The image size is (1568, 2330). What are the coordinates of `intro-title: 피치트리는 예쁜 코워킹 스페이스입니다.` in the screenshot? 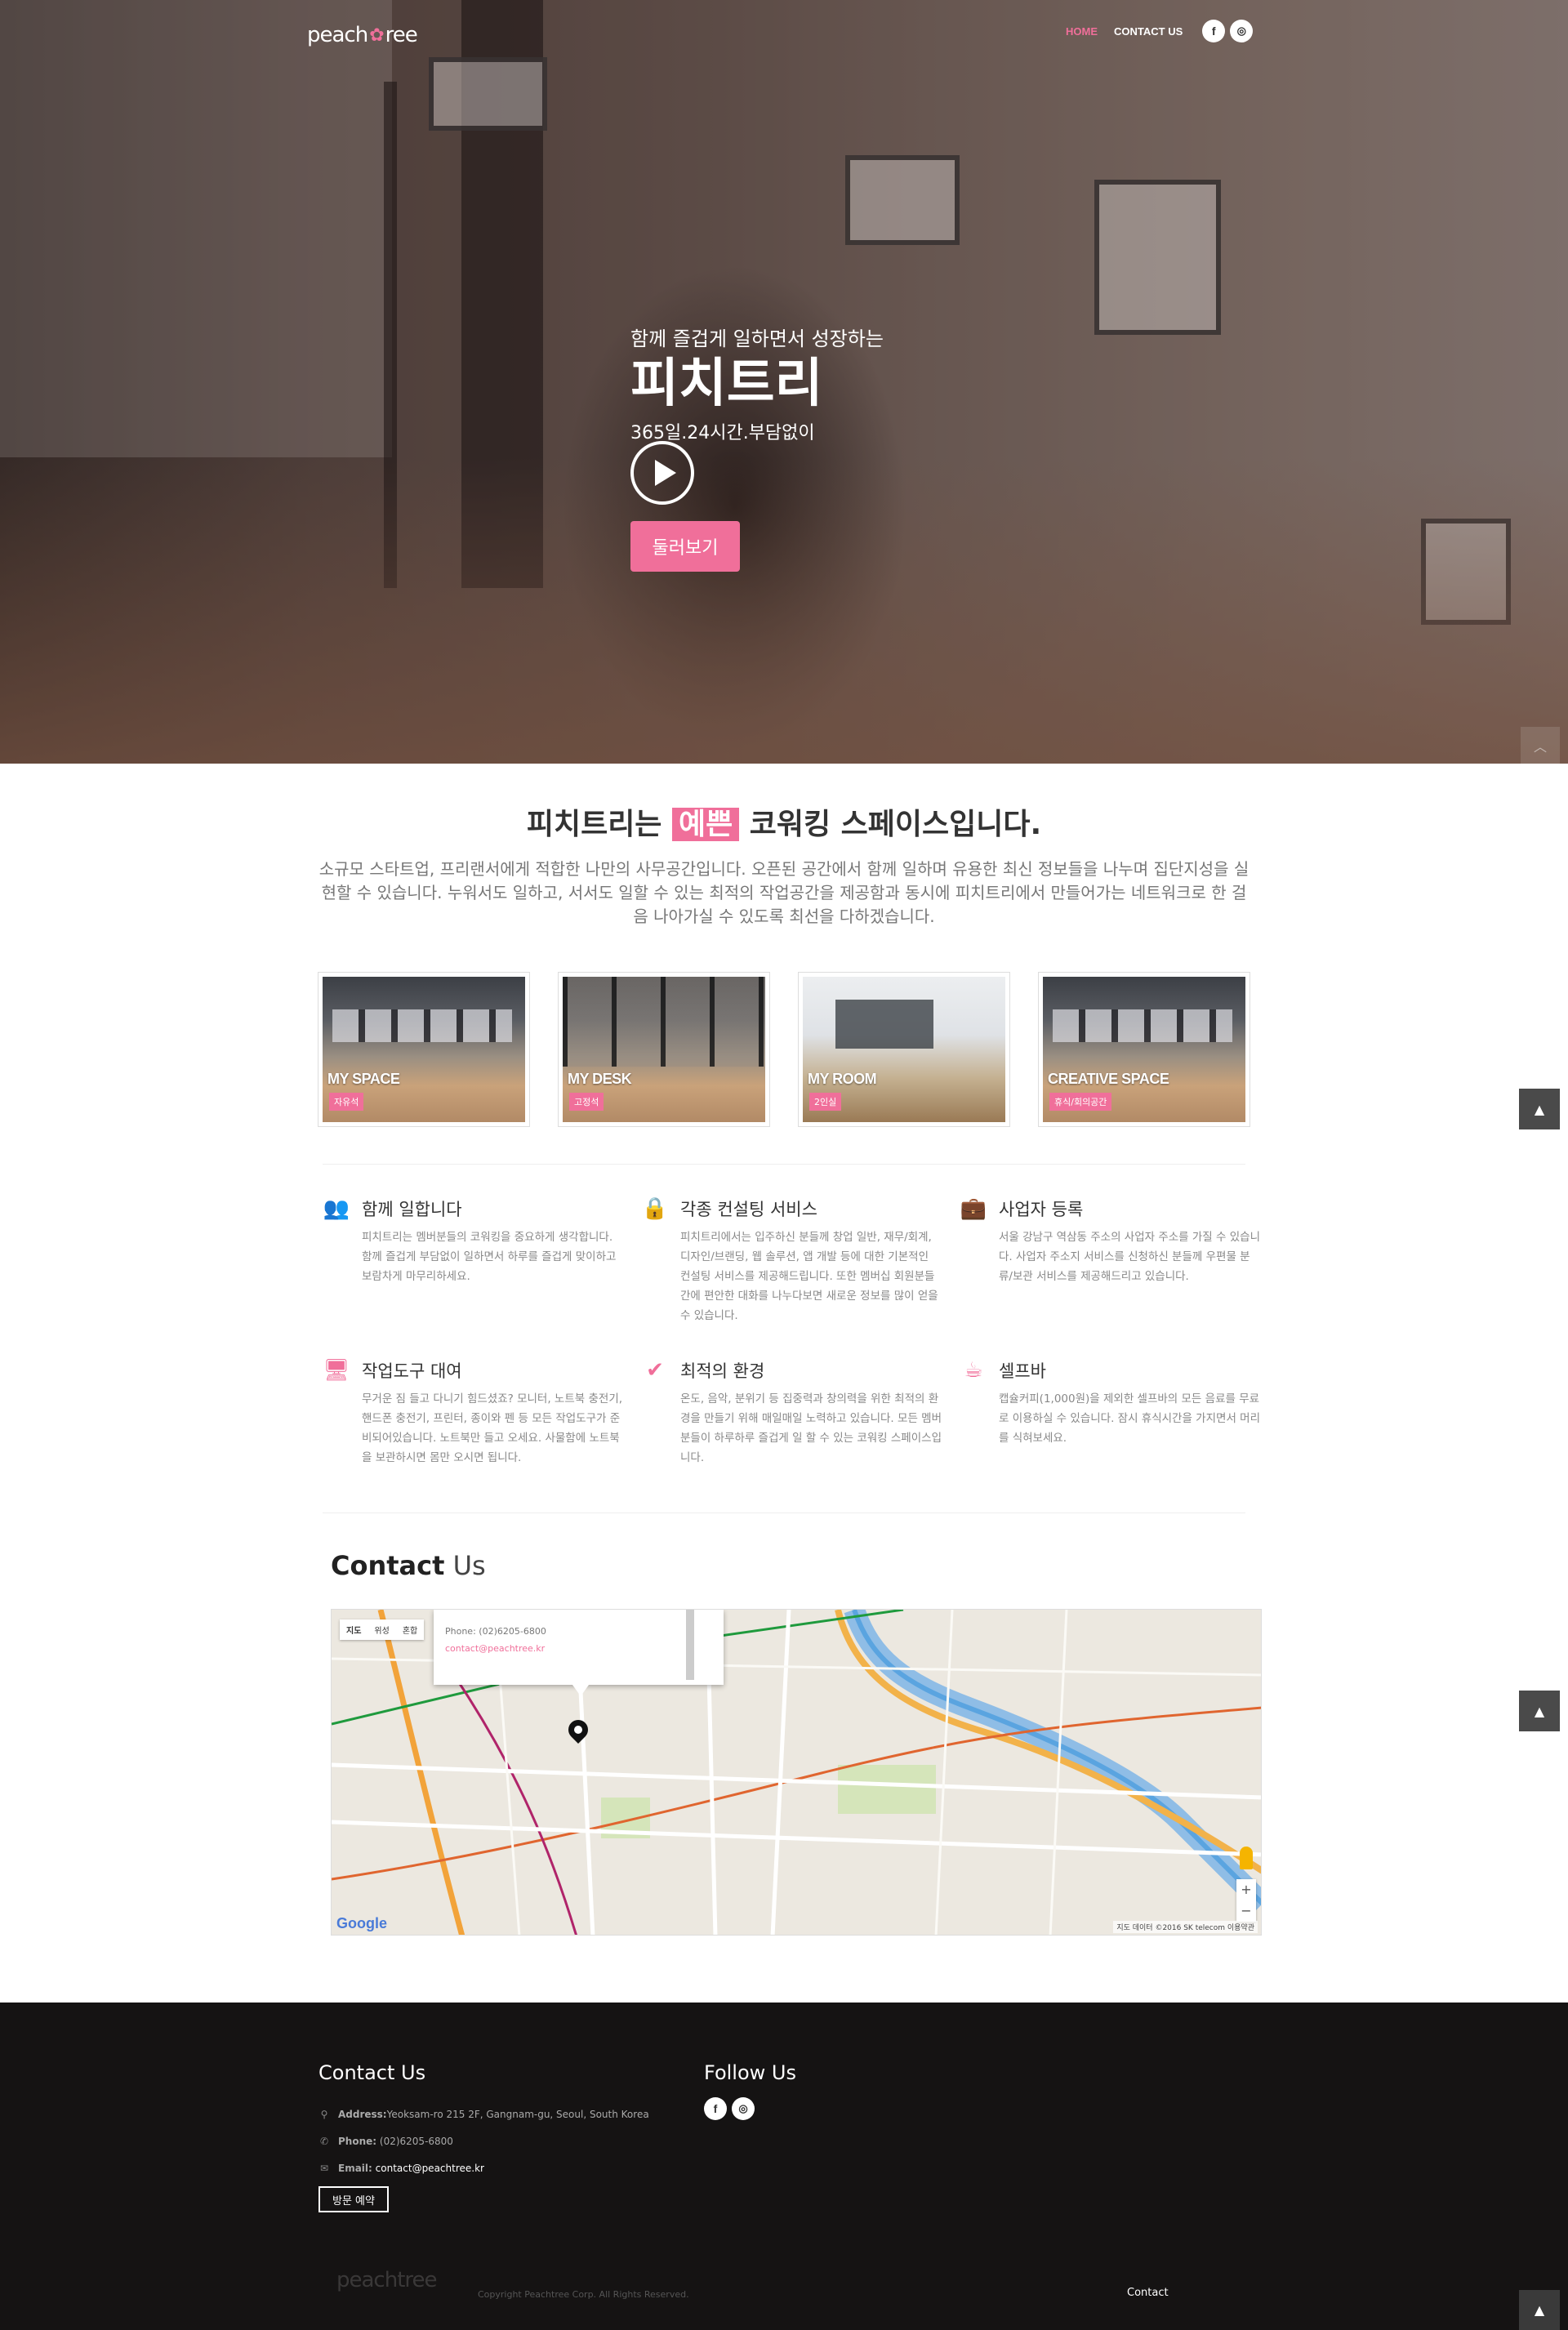 It's located at (784, 821).